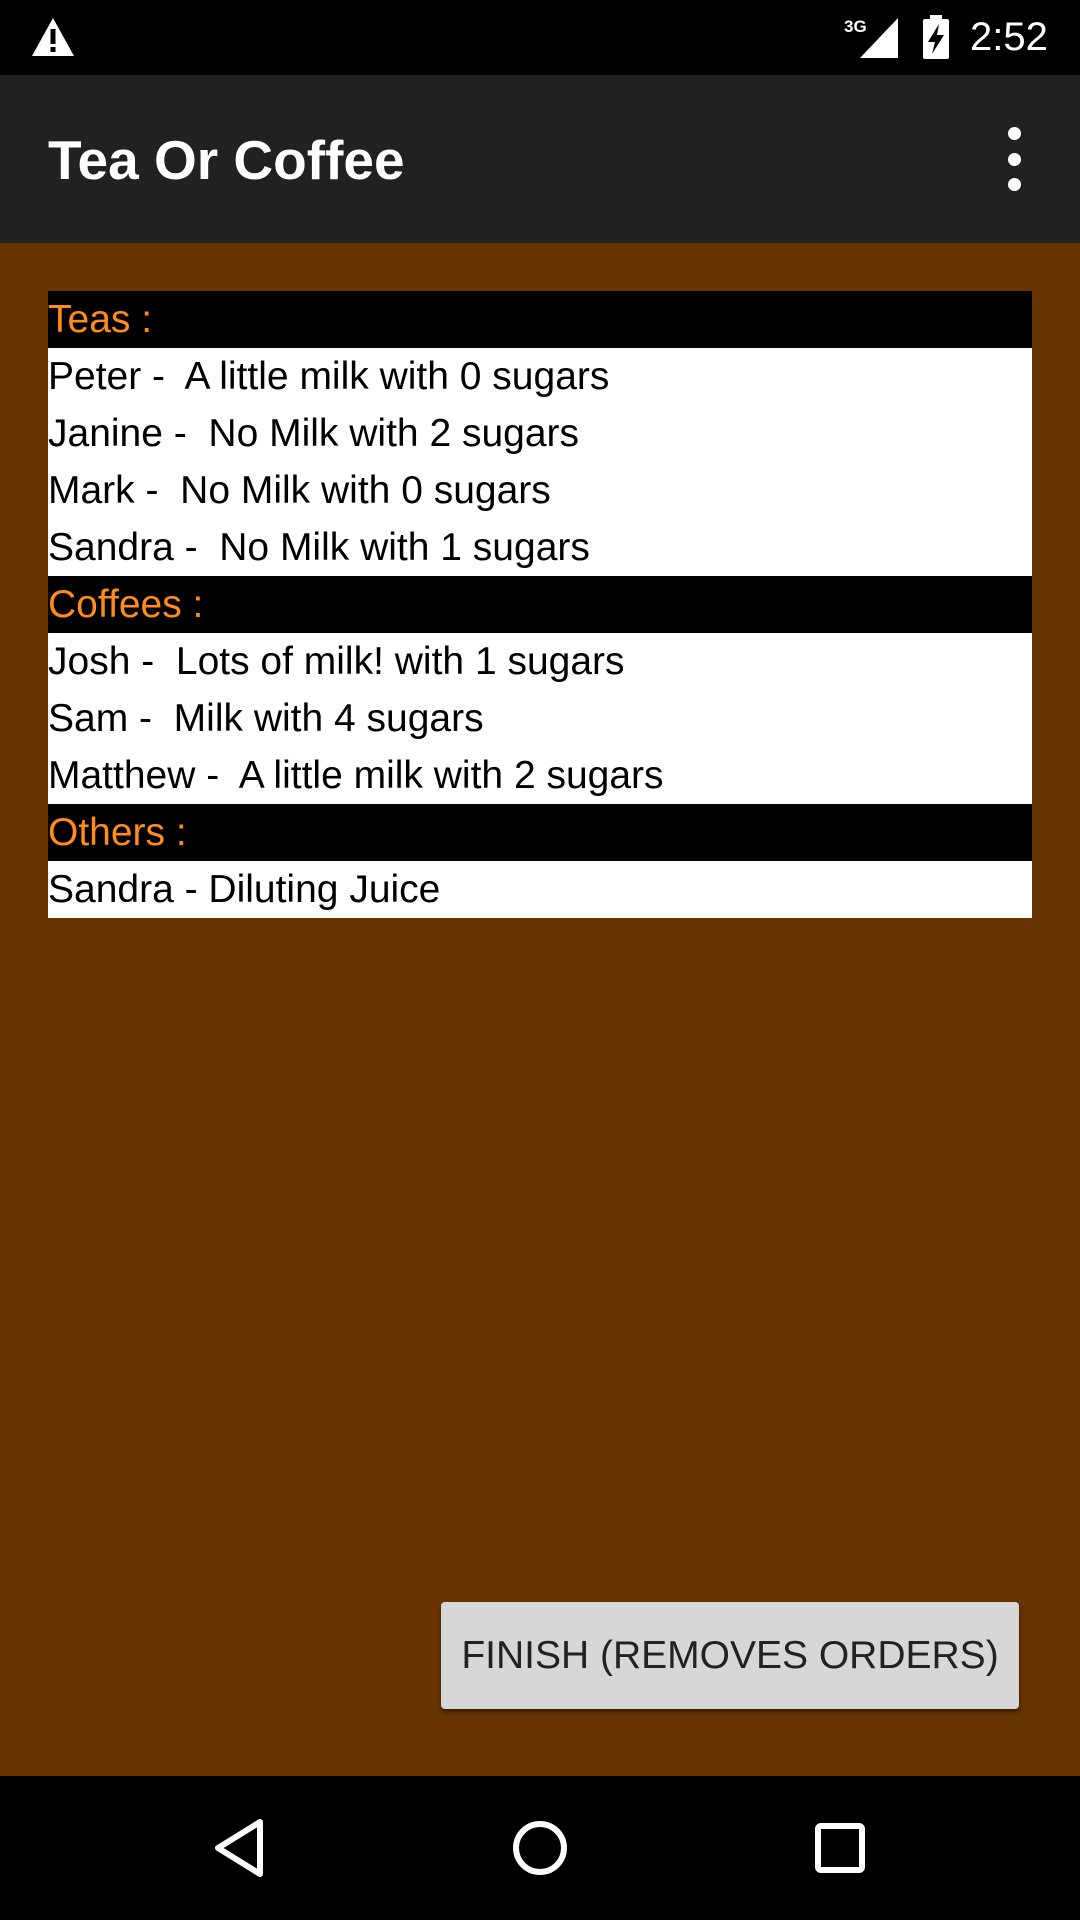  What do you see at coordinates (540, 547) in the screenshot?
I see `list-item: Sandra - No Milk with 1 sugars` at bounding box center [540, 547].